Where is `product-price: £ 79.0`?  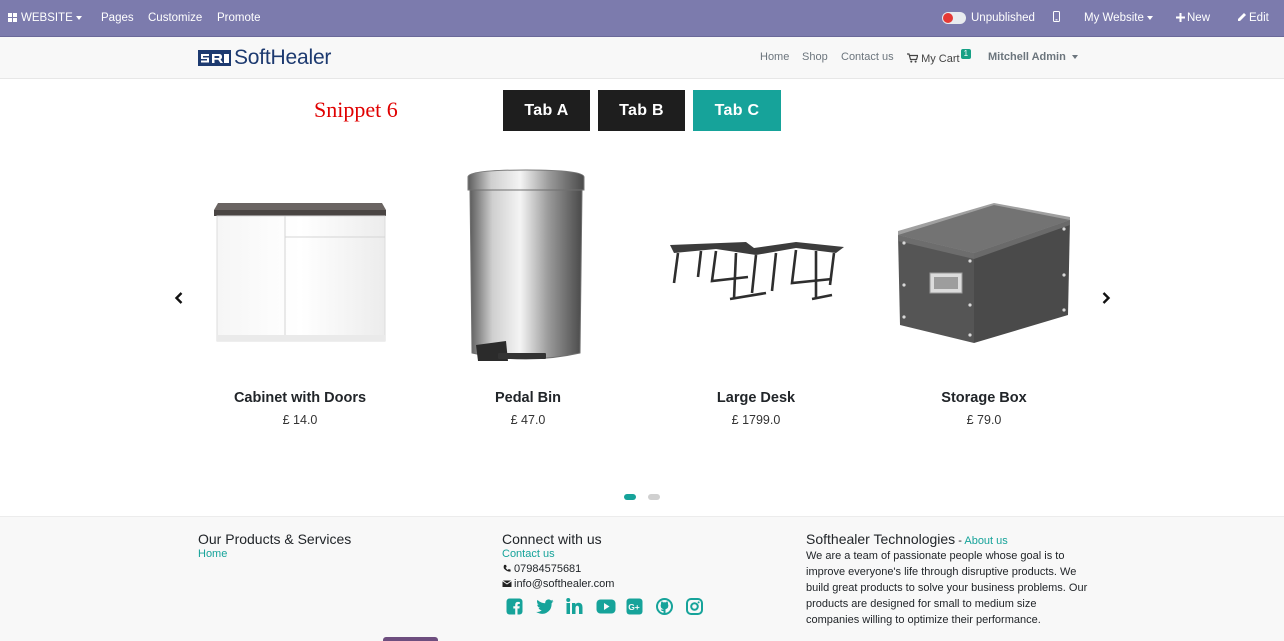
product-price: £ 79.0 is located at coordinates (984, 420).